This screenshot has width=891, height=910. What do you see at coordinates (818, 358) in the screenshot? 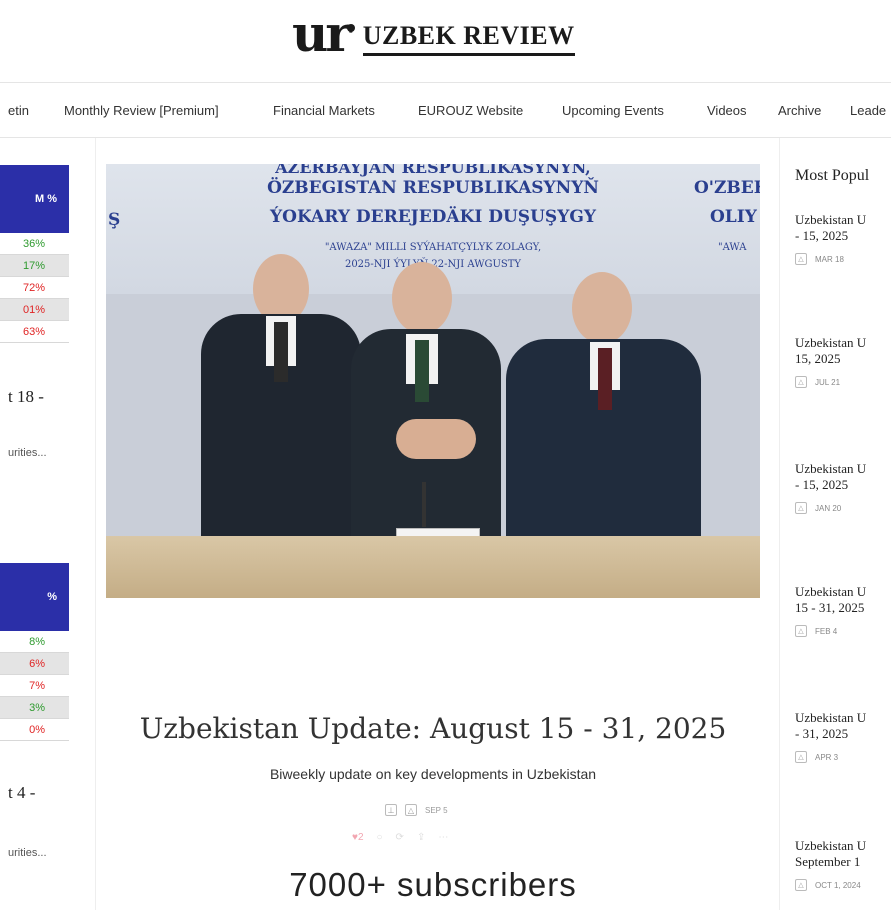
I see `popular-item-title: 15, 2025` at bounding box center [818, 358].